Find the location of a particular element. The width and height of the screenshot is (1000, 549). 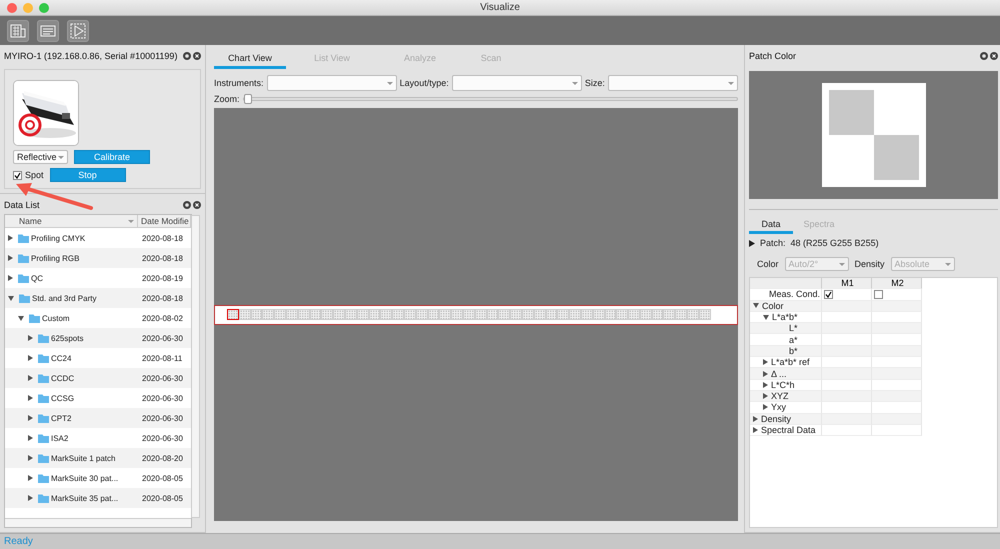

m1-checkbox is located at coordinates (828, 294).